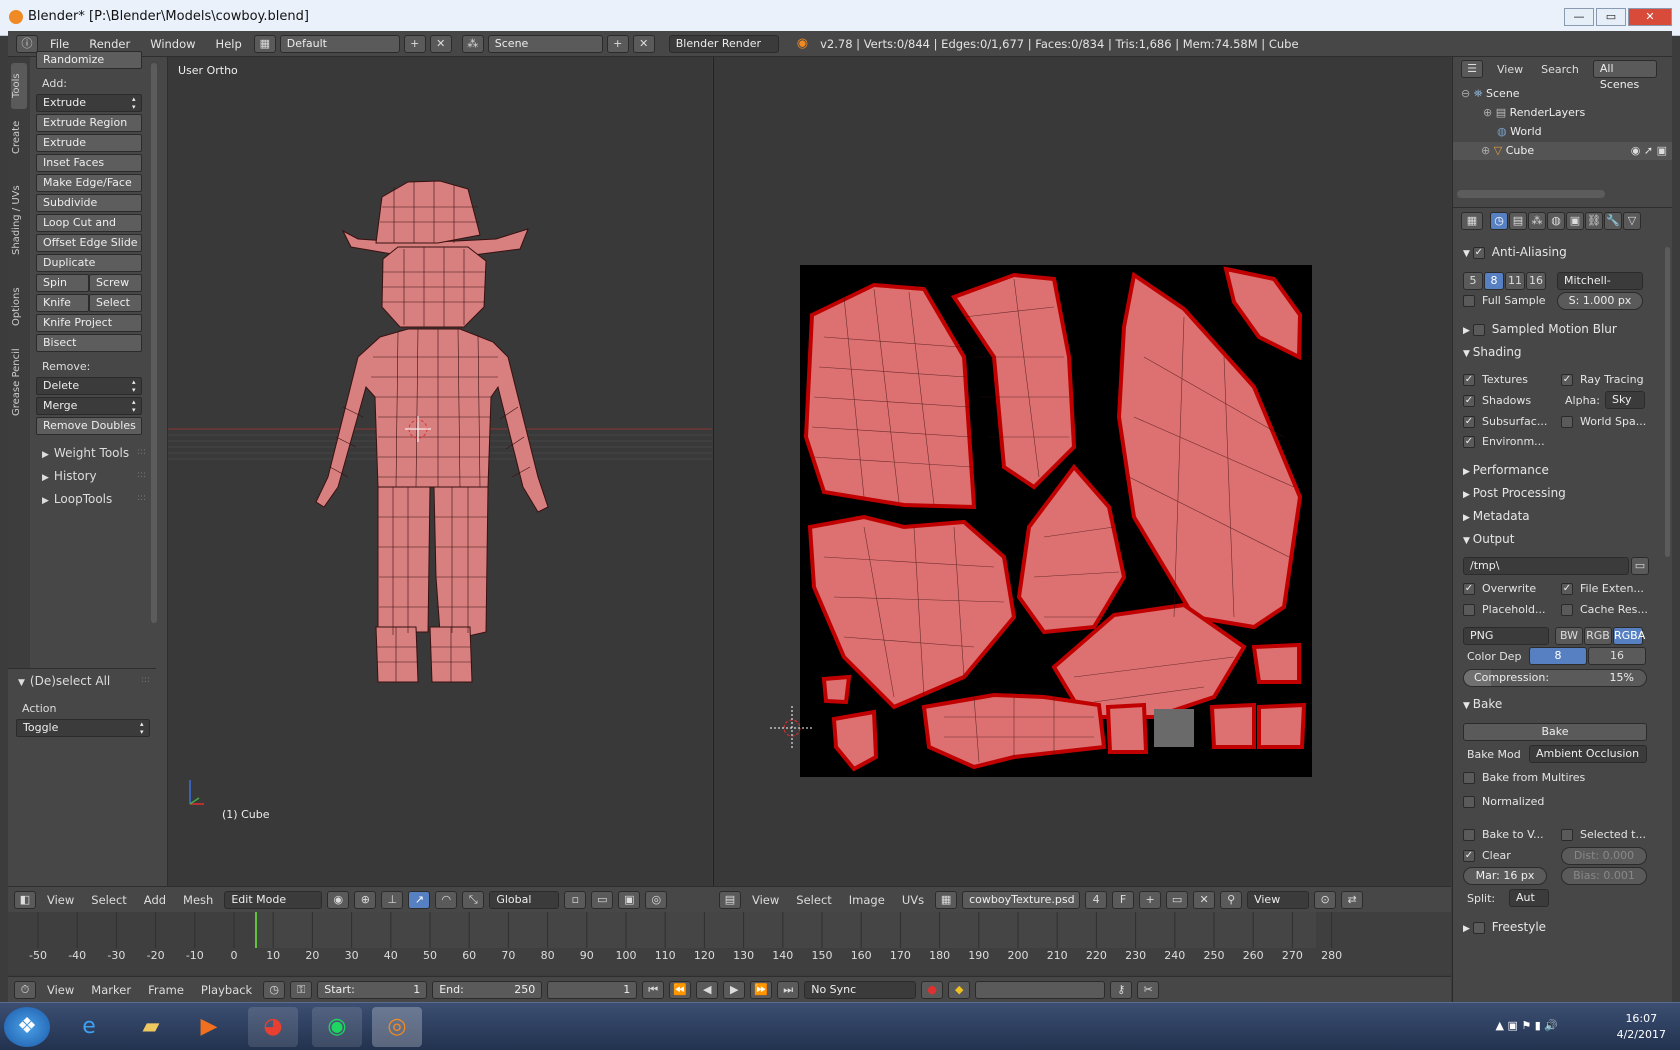 This screenshot has height=1050, width=1680. Describe the element at coordinates (1611, 17) in the screenshot. I see `maximize-button: ▭` at that location.